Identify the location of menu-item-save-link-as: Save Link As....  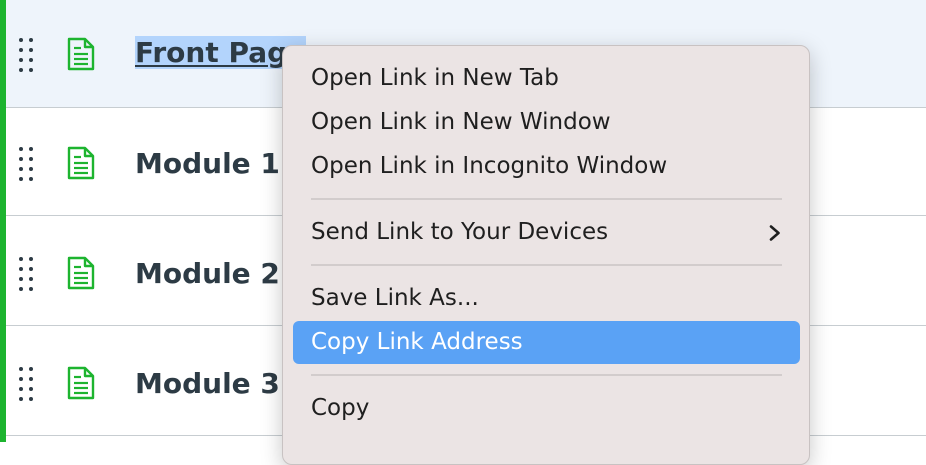
(546, 298).